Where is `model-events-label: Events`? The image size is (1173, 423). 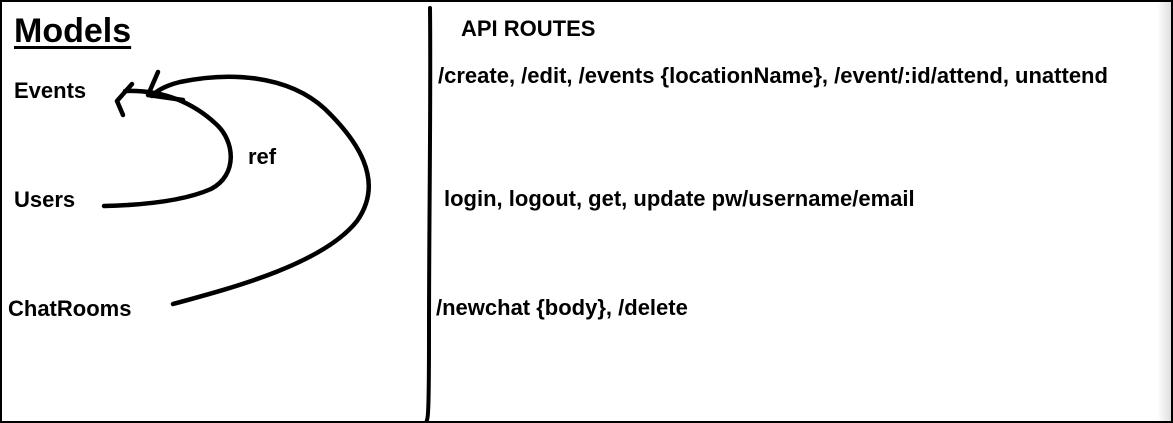
model-events-label: Events is located at coordinates (50, 90).